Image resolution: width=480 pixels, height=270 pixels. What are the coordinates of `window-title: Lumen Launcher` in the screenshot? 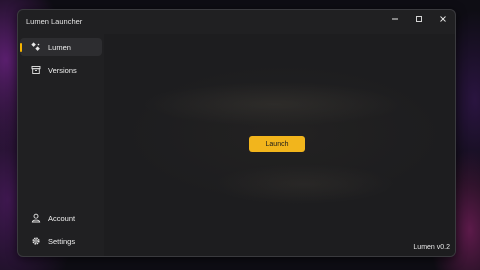 It's located at (54, 21).